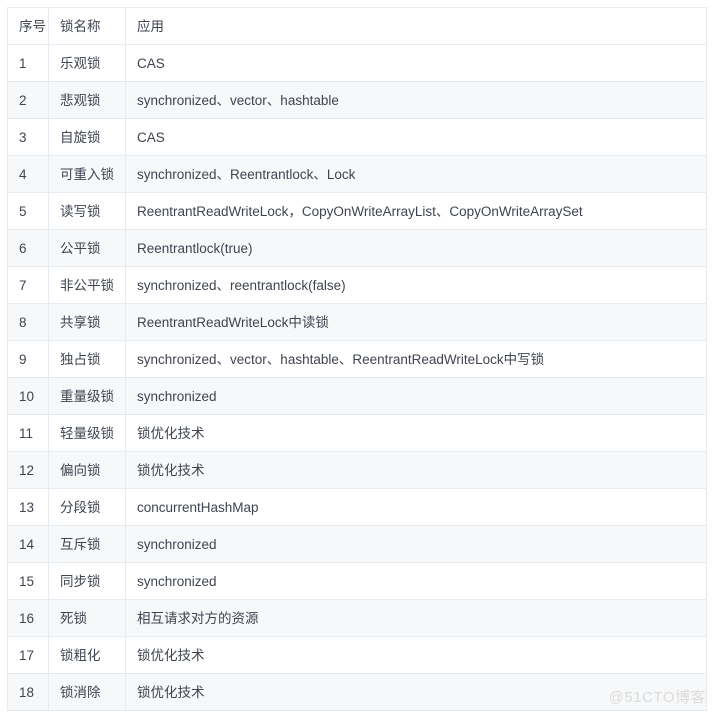  What do you see at coordinates (87, 618) in the screenshot?
I see `cell-lock-name: 死锁` at bounding box center [87, 618].